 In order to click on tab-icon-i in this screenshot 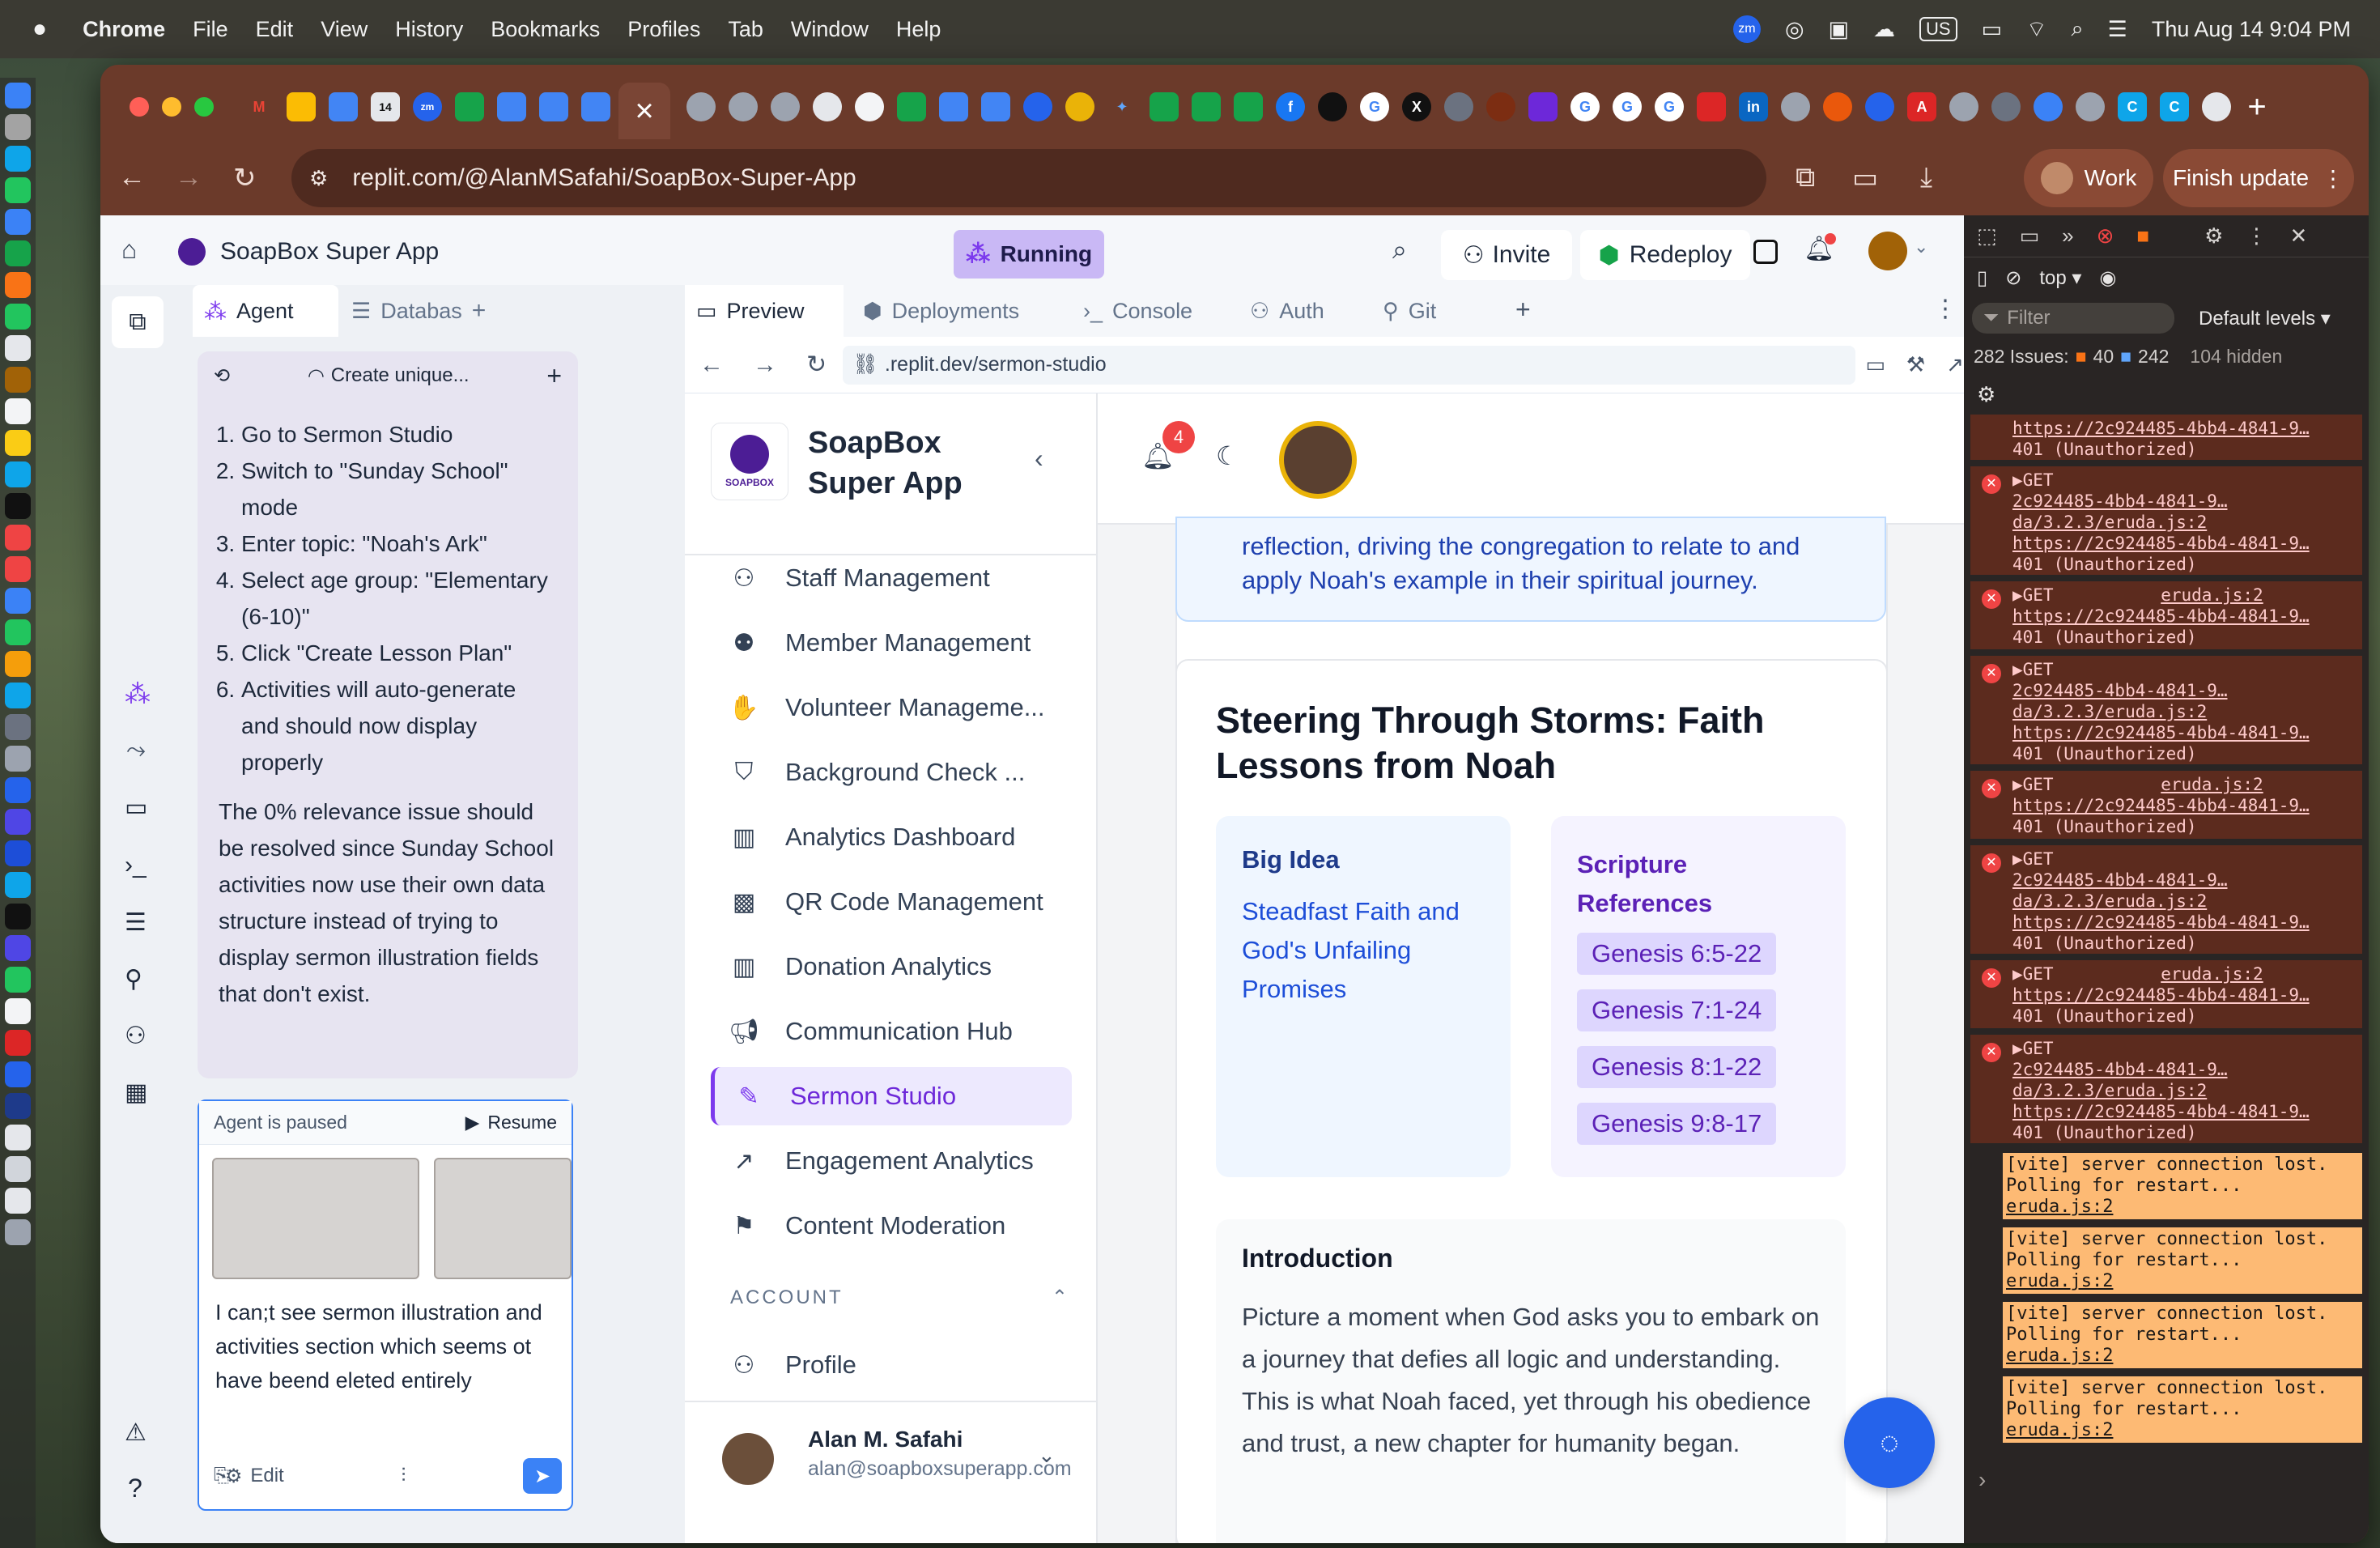, I will do `click(2006, 107)`.